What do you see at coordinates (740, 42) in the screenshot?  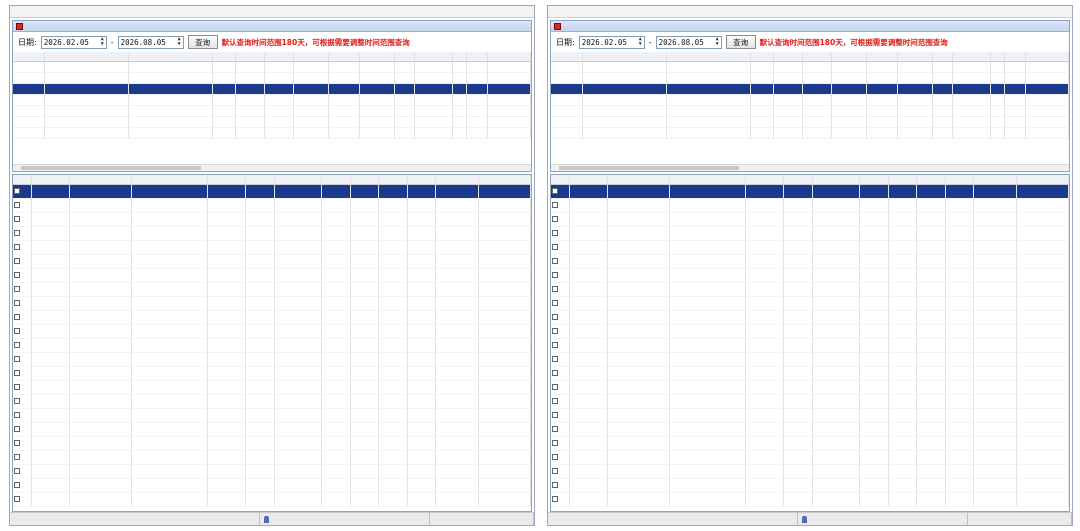 I see `query-button: 查询` at bounding box center [740, 42].